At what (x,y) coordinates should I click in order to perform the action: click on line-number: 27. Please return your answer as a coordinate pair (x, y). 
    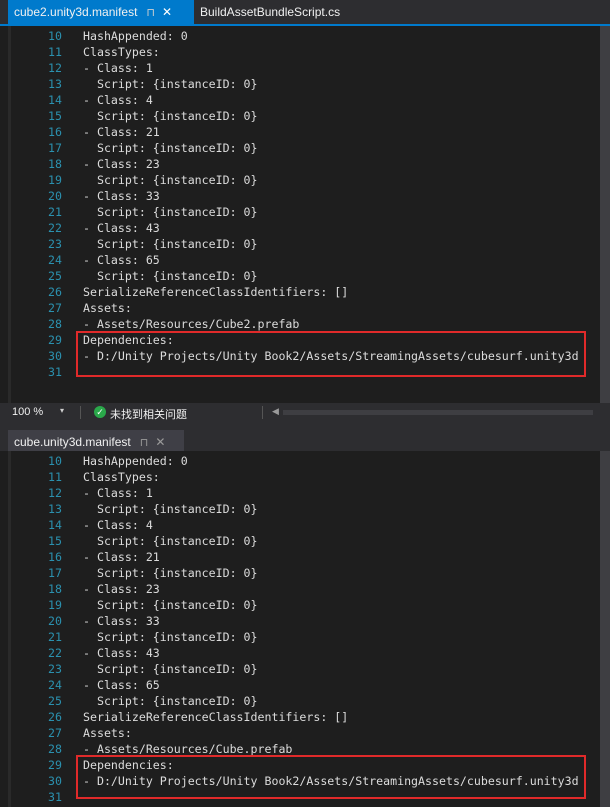
    Looking at the image, I should click on (55, 733).